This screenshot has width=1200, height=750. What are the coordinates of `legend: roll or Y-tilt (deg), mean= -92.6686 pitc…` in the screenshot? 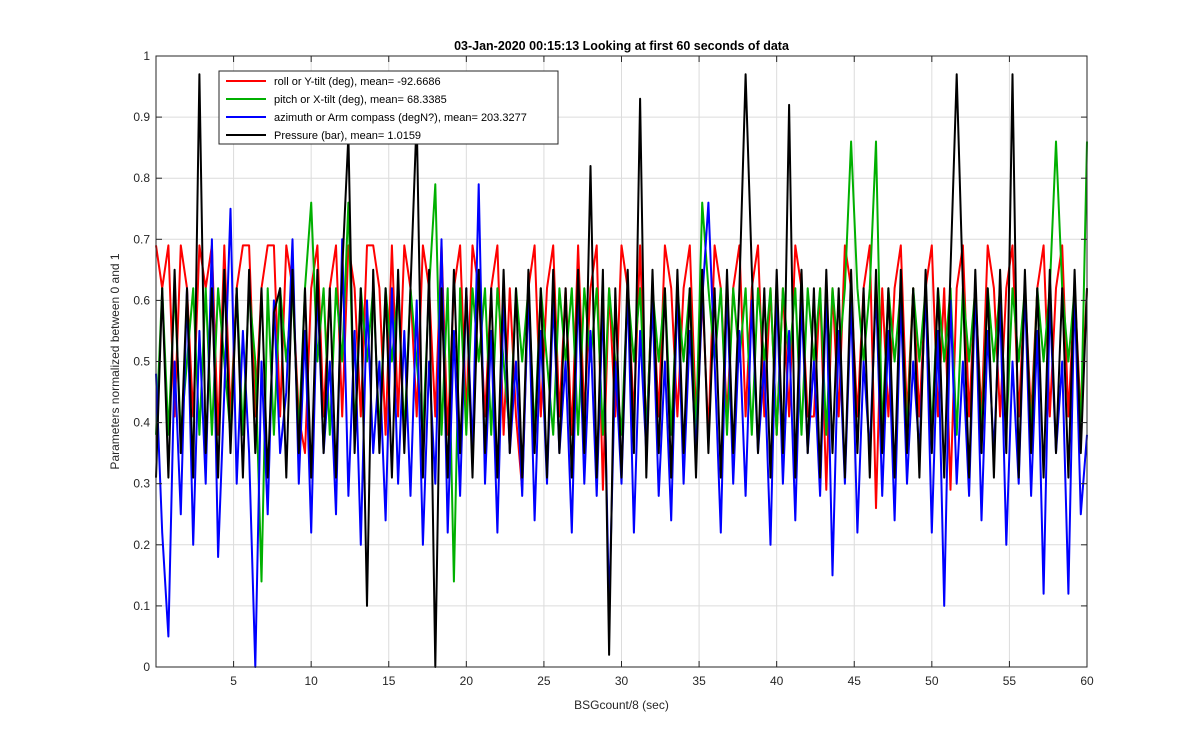 It's located at (388, 107).